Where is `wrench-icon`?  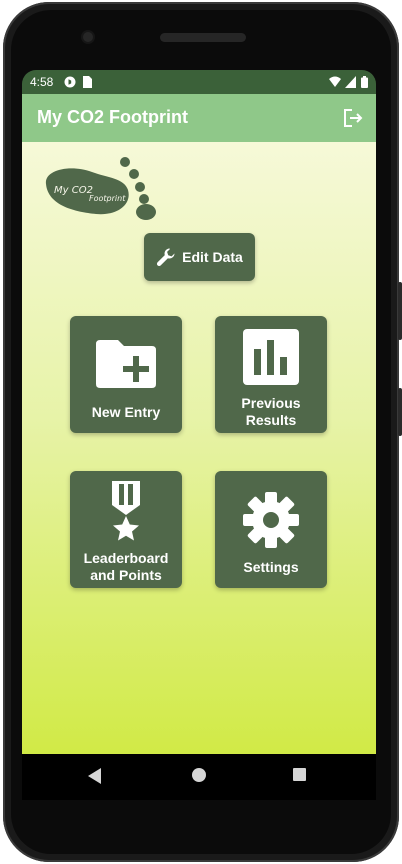 wrench-icon is located at coordinates (166, 257).